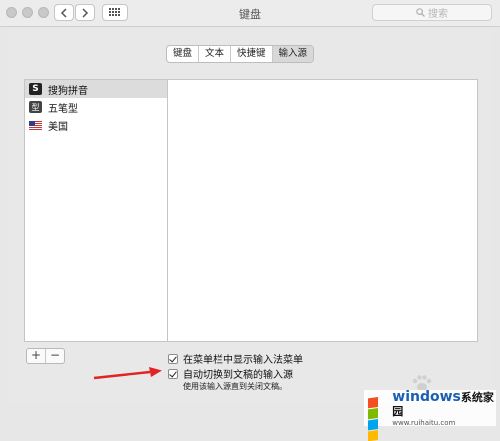 The width and height of the screenshot is (500, 441). I want to click on add-remove-control: + −, so click(45, 356).